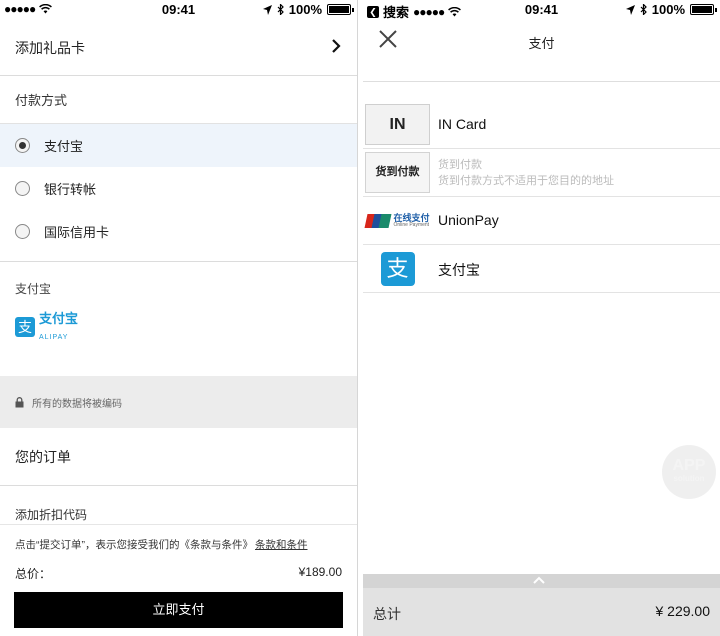  Describe the element at coordinates (689, 465) in the screenshot. I see `watermark-line1: APP` at that location.